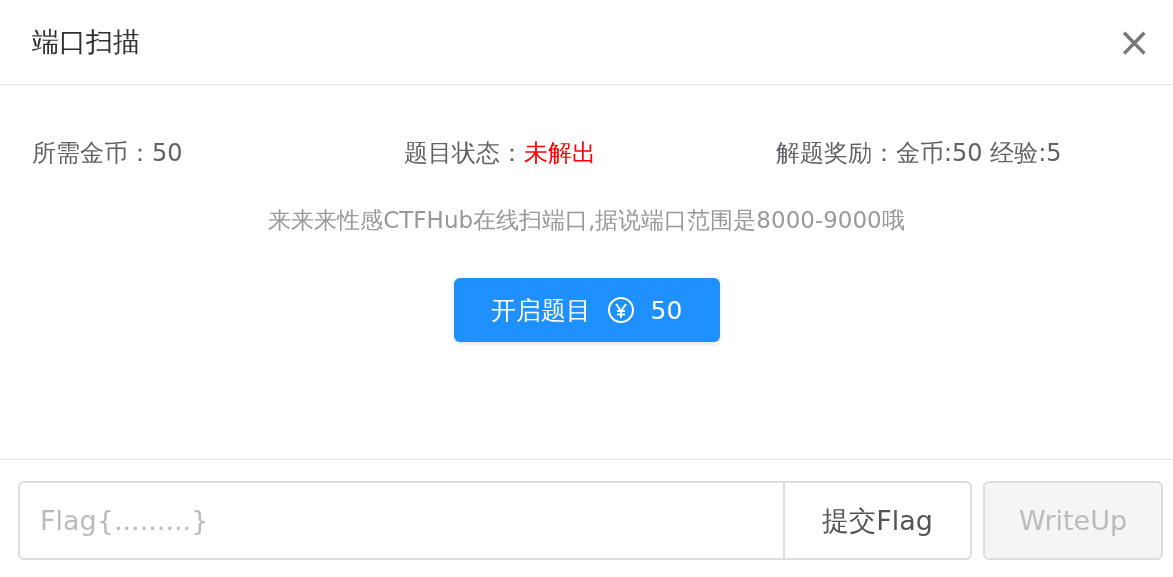  Describe the element at coordinates (836, 153) in the screenshot. I see `info-label: 解题奖励：` at that location.